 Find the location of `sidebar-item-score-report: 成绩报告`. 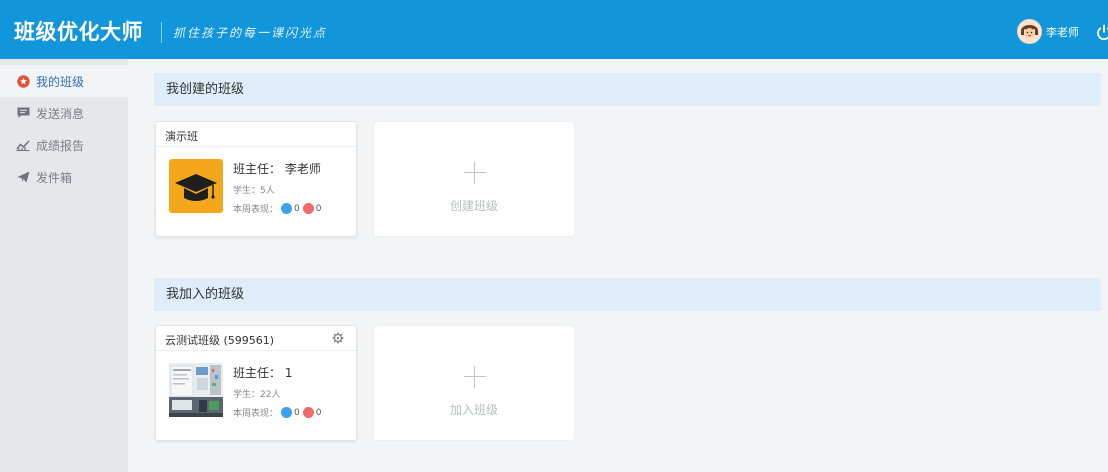

sidebar-item-score-report: 成绩报告 is located at coordinates (64, 145).